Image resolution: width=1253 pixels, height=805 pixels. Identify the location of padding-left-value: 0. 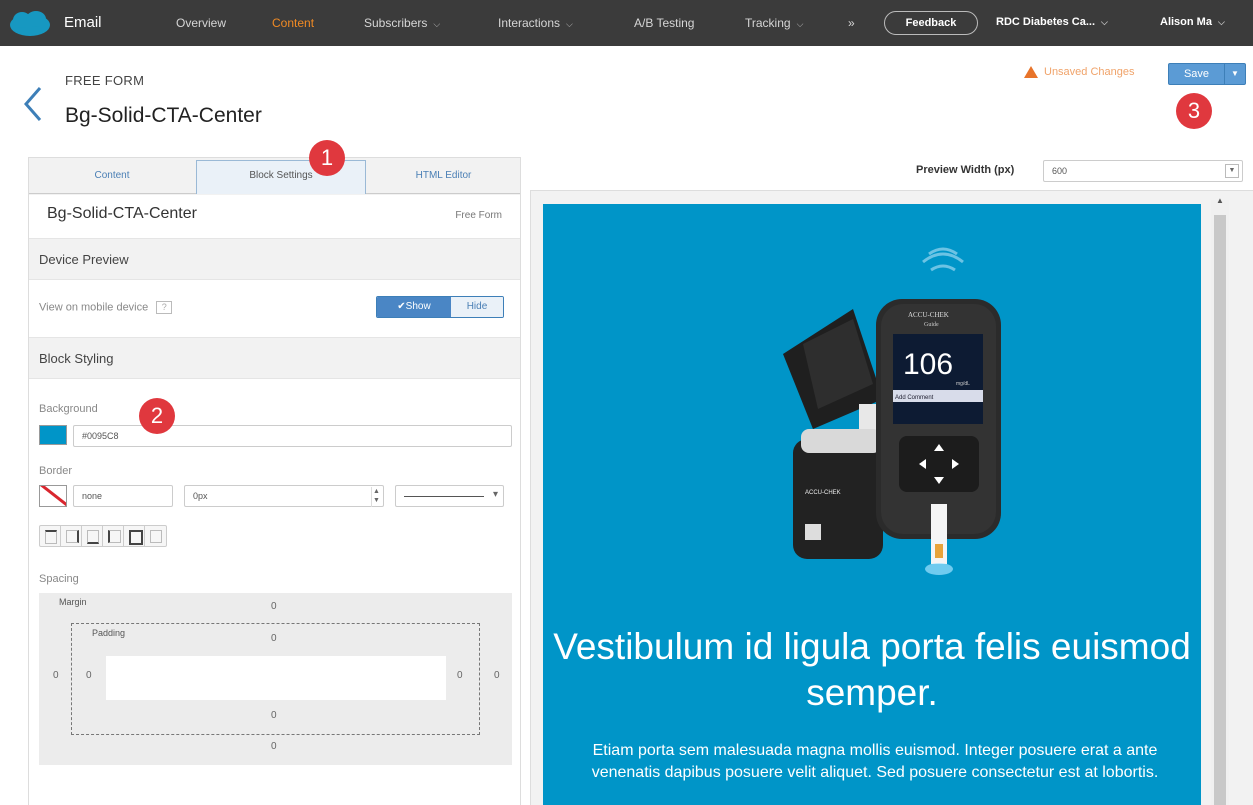
(89, 675).